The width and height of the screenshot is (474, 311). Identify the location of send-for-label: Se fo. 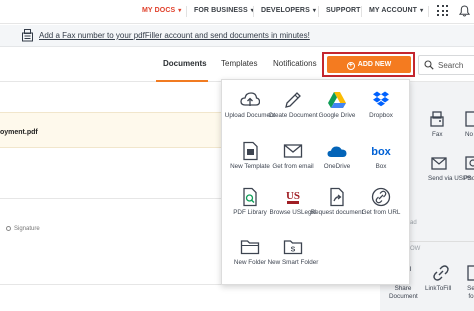
(470, 292).